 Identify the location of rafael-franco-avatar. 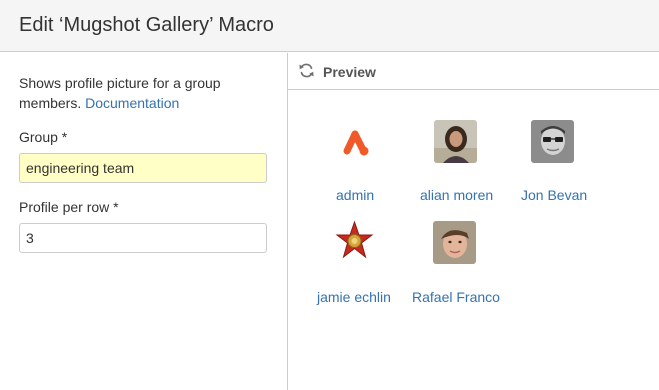
(454, 242).